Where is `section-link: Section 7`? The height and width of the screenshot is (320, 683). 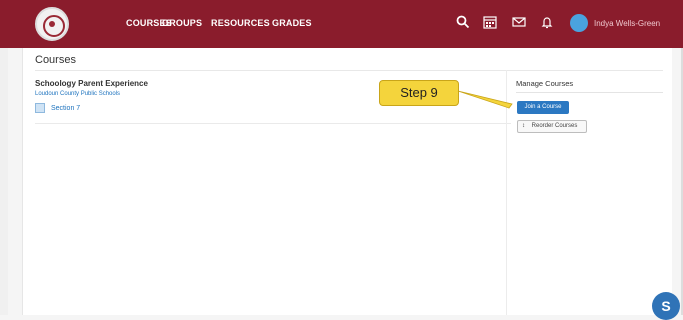
section-link: Section 7 is located at coordinates (57, 108).